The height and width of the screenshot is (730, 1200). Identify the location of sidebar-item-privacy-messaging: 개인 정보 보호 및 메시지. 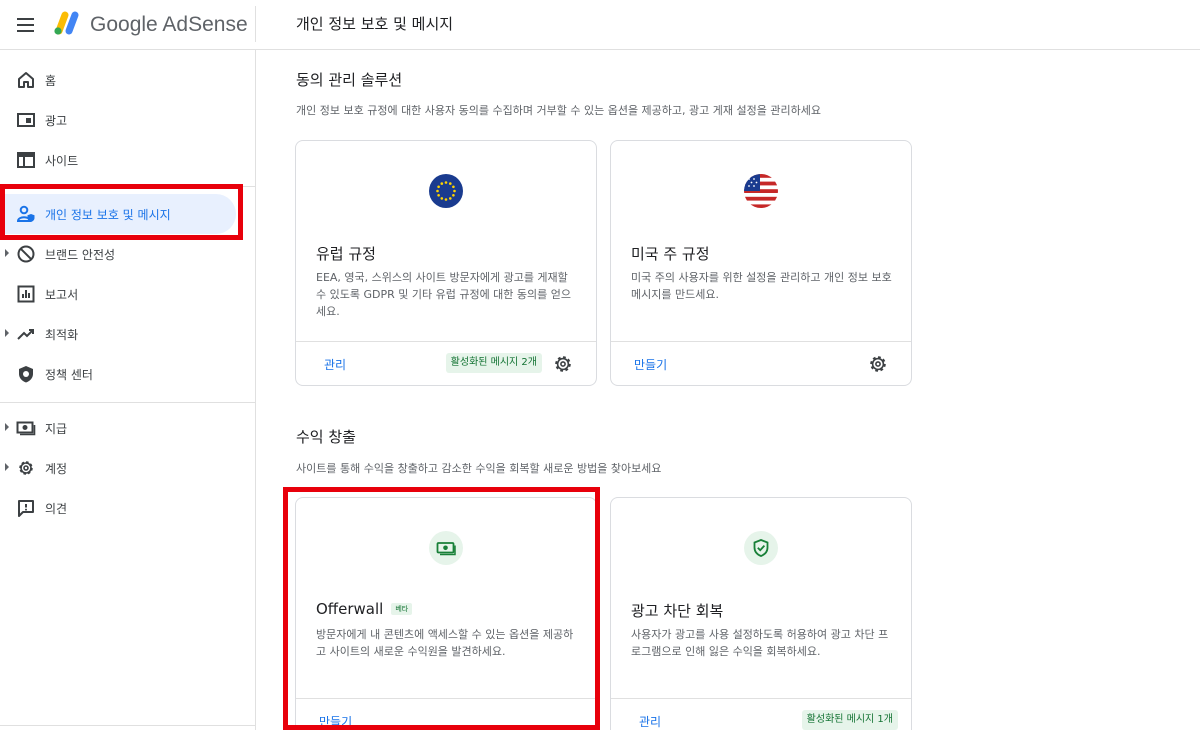
(118, 214).